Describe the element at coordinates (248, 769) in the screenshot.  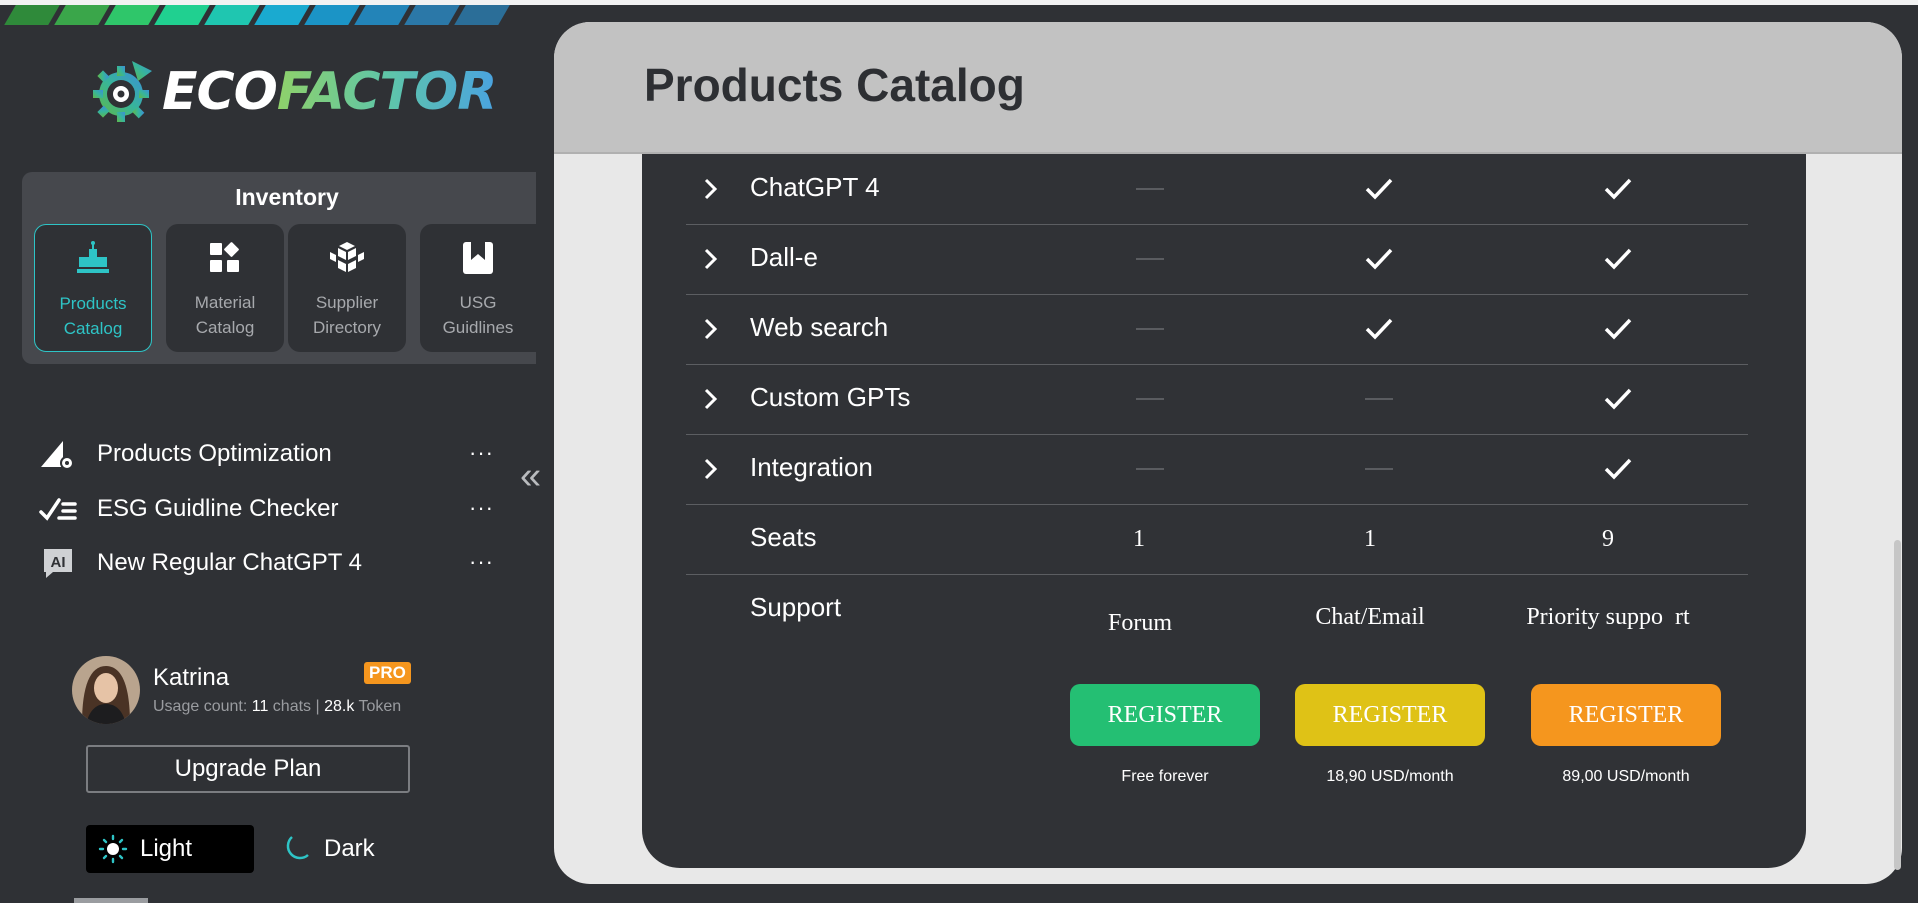
I see `upgrade-plan-button: Upgrade Plan` at that location.